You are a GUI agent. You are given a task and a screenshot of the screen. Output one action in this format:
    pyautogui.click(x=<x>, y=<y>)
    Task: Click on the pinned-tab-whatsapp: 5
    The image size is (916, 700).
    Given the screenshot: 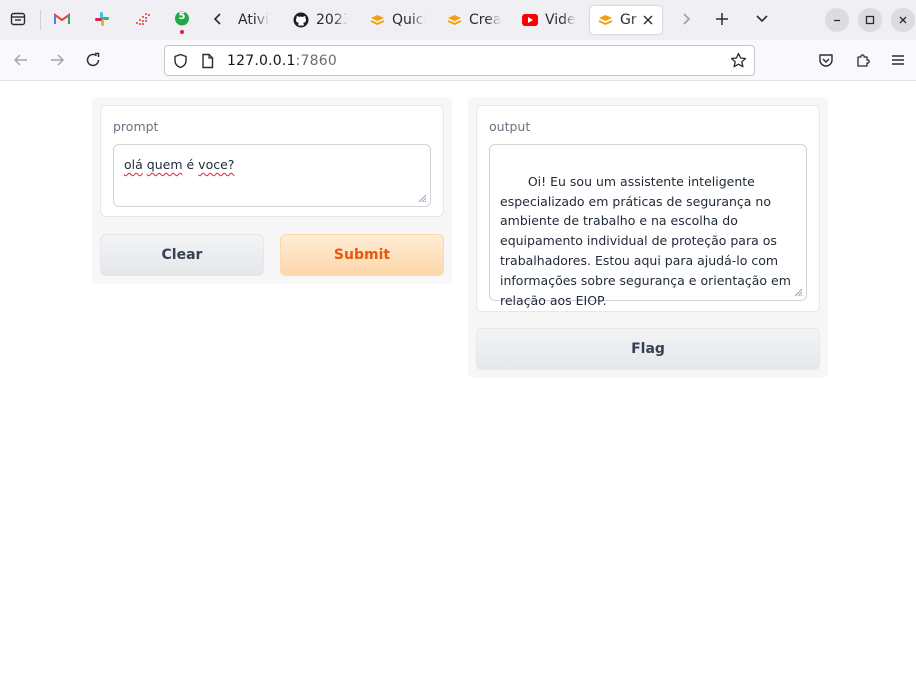 What is the action you would take?
    pyautogui.click(x=182, y=21)
    